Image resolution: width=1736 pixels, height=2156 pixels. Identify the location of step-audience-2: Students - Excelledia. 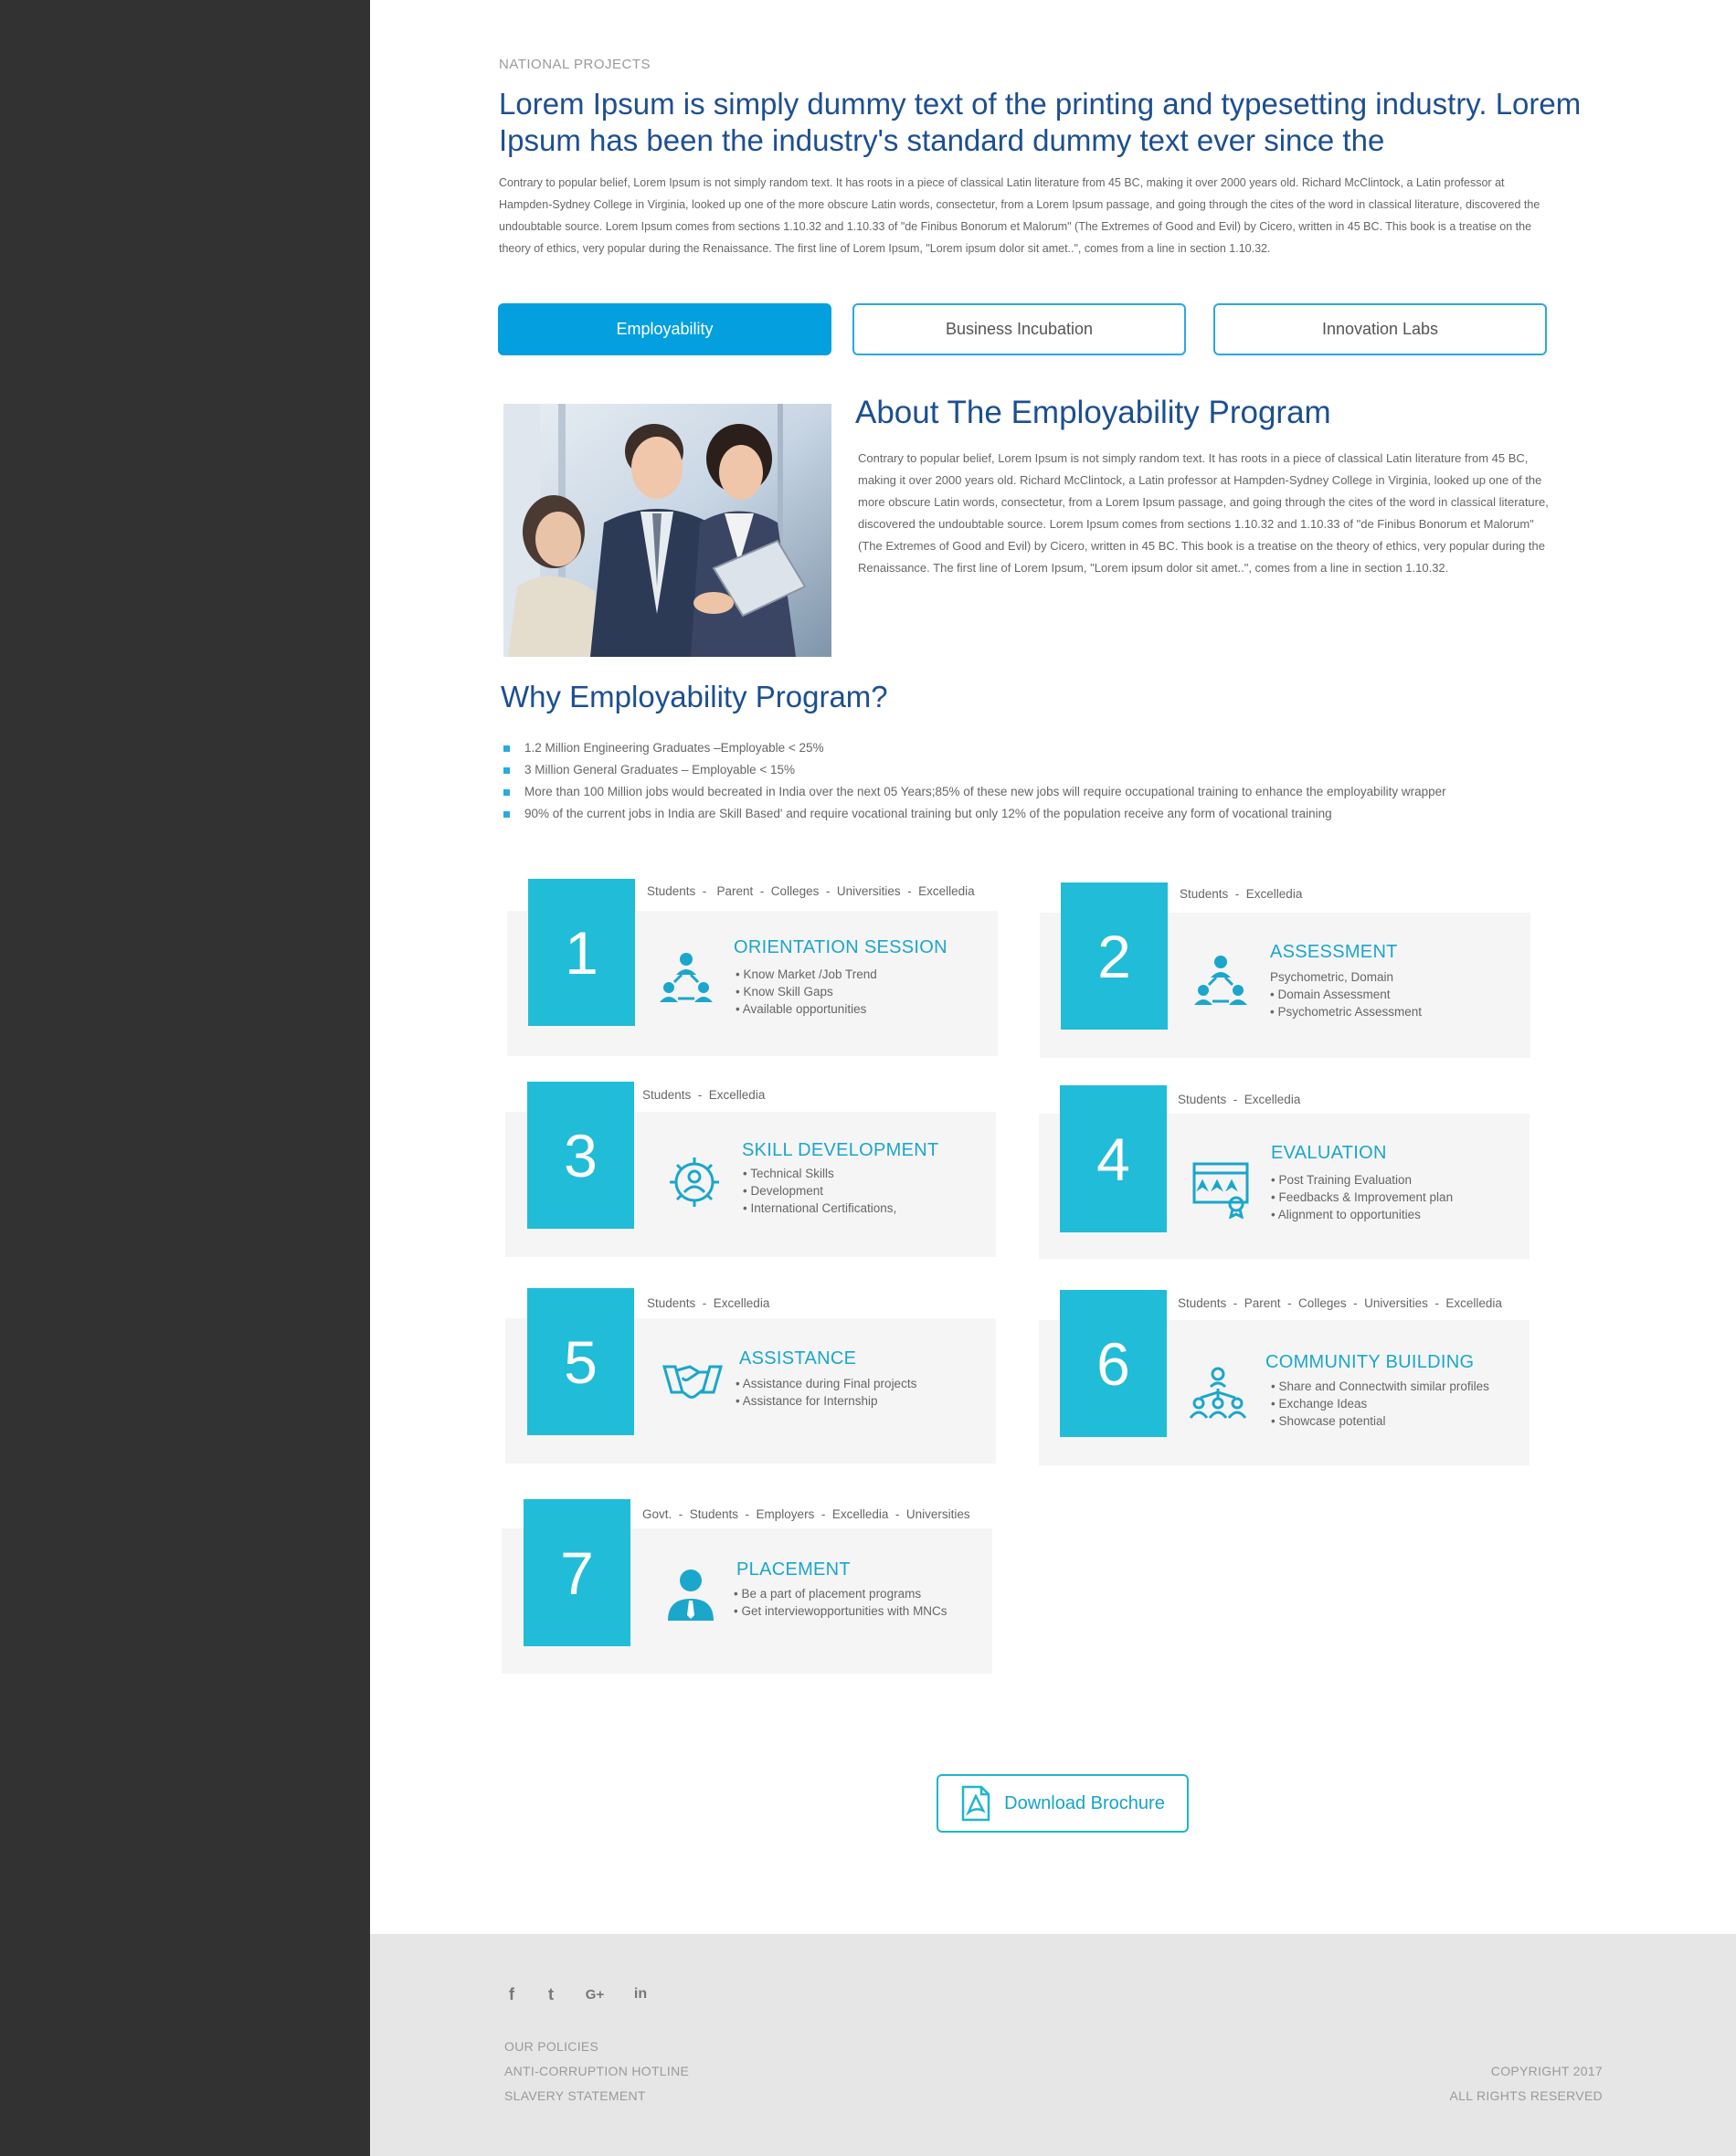
(1241, 894).